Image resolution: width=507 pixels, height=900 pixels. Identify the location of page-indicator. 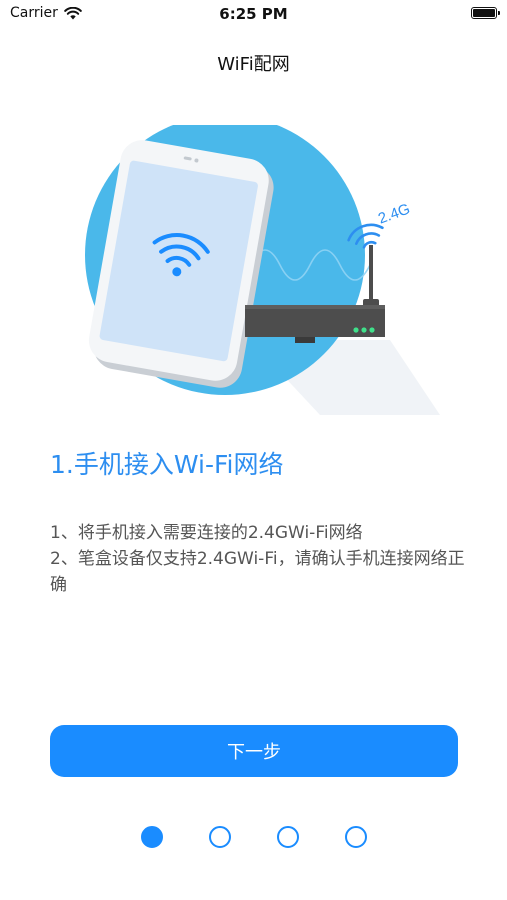
(254, 838).